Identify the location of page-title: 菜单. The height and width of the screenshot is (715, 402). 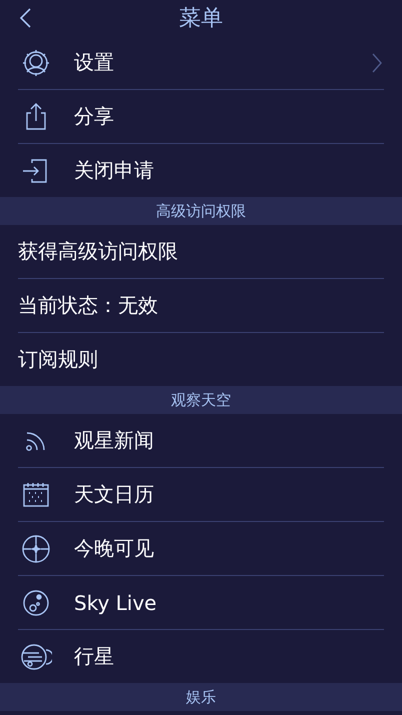
(201, 19).